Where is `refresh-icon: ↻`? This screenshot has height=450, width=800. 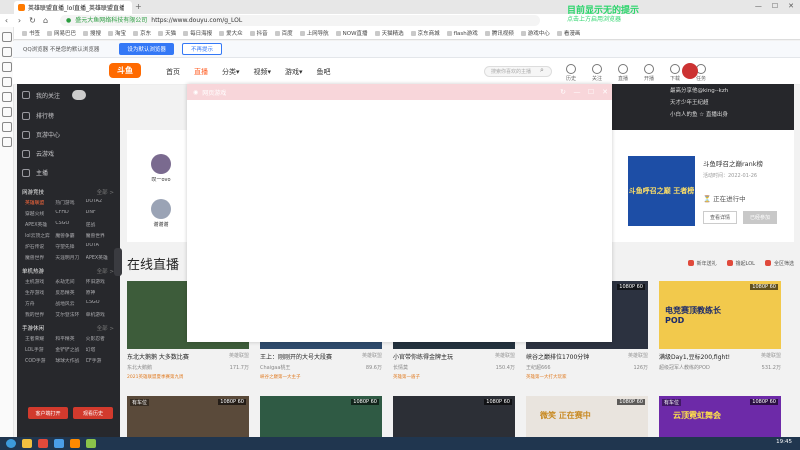
refresh-icon: ↻ is located at coordinates (32, 20).